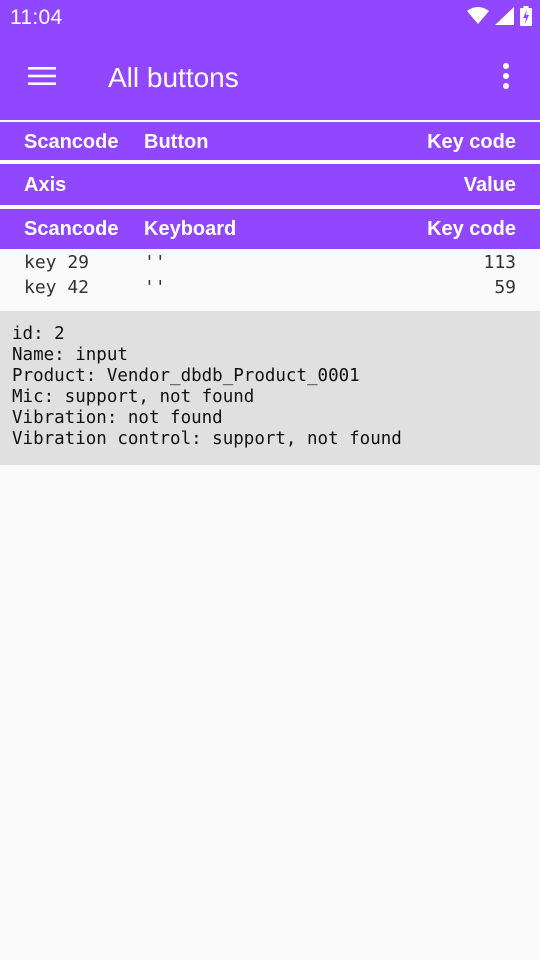 This screenshot has width=540, height=960. I want to click on info-line-product: Product: Vendor_dbdb_Product_0001, so click(186, 376).